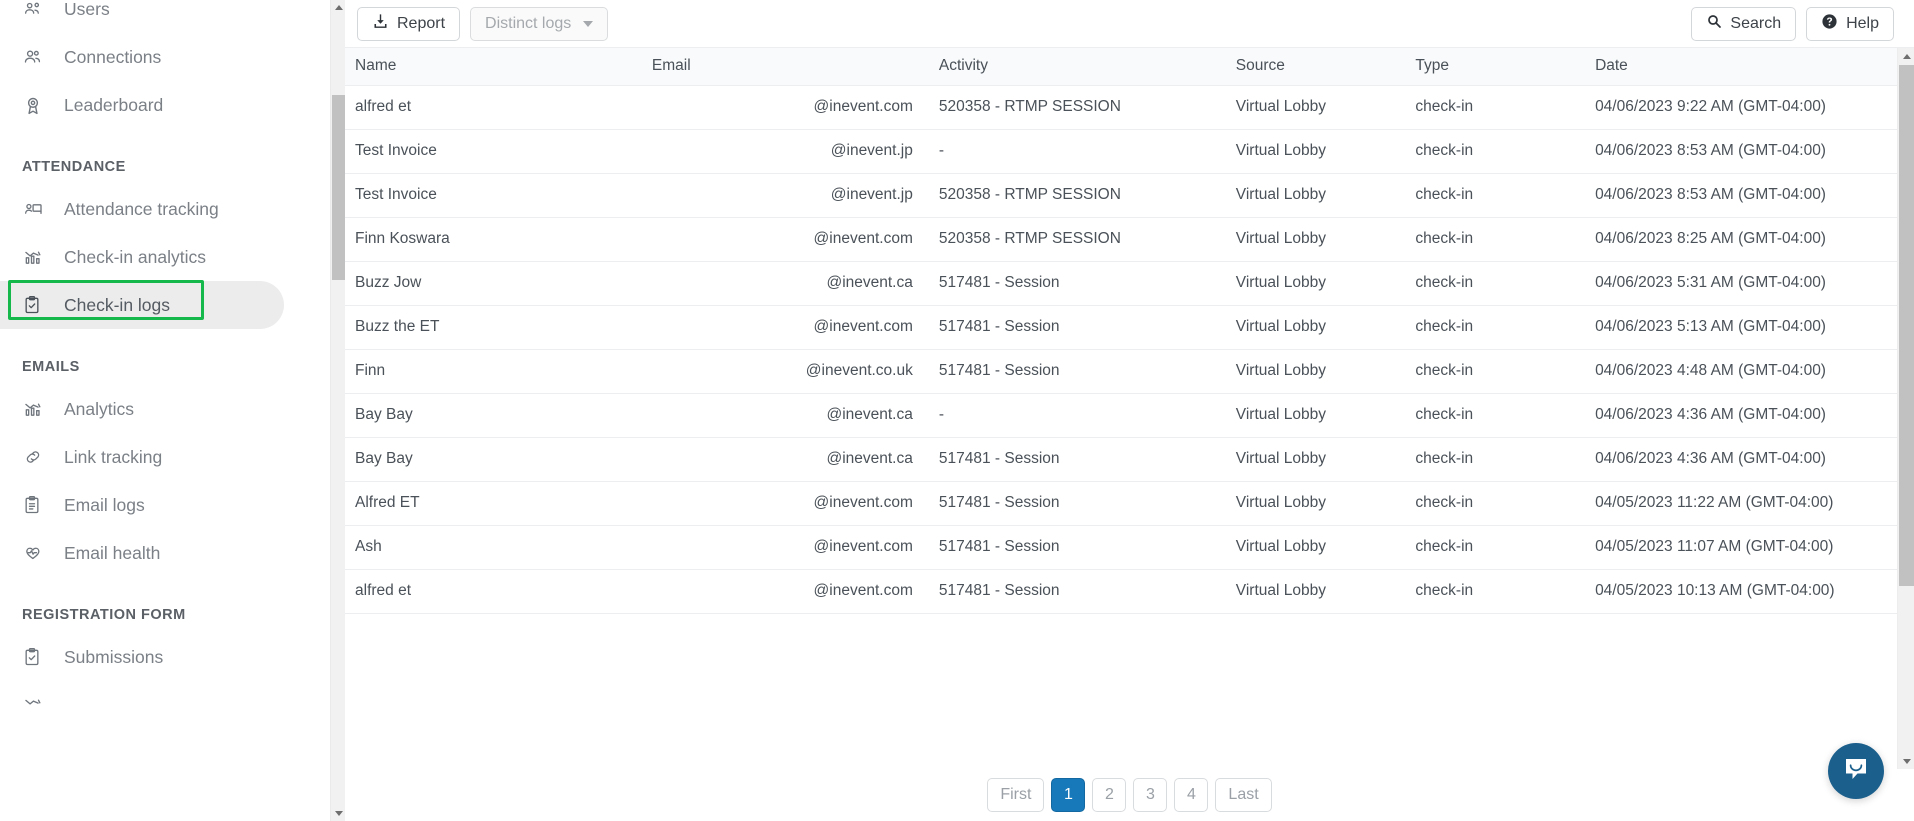 This screenshot has height=821, width=1914. Describe the element at coordinates (1856, 771) in the screenshot. I see `intercom-chat-launcher` at that location.